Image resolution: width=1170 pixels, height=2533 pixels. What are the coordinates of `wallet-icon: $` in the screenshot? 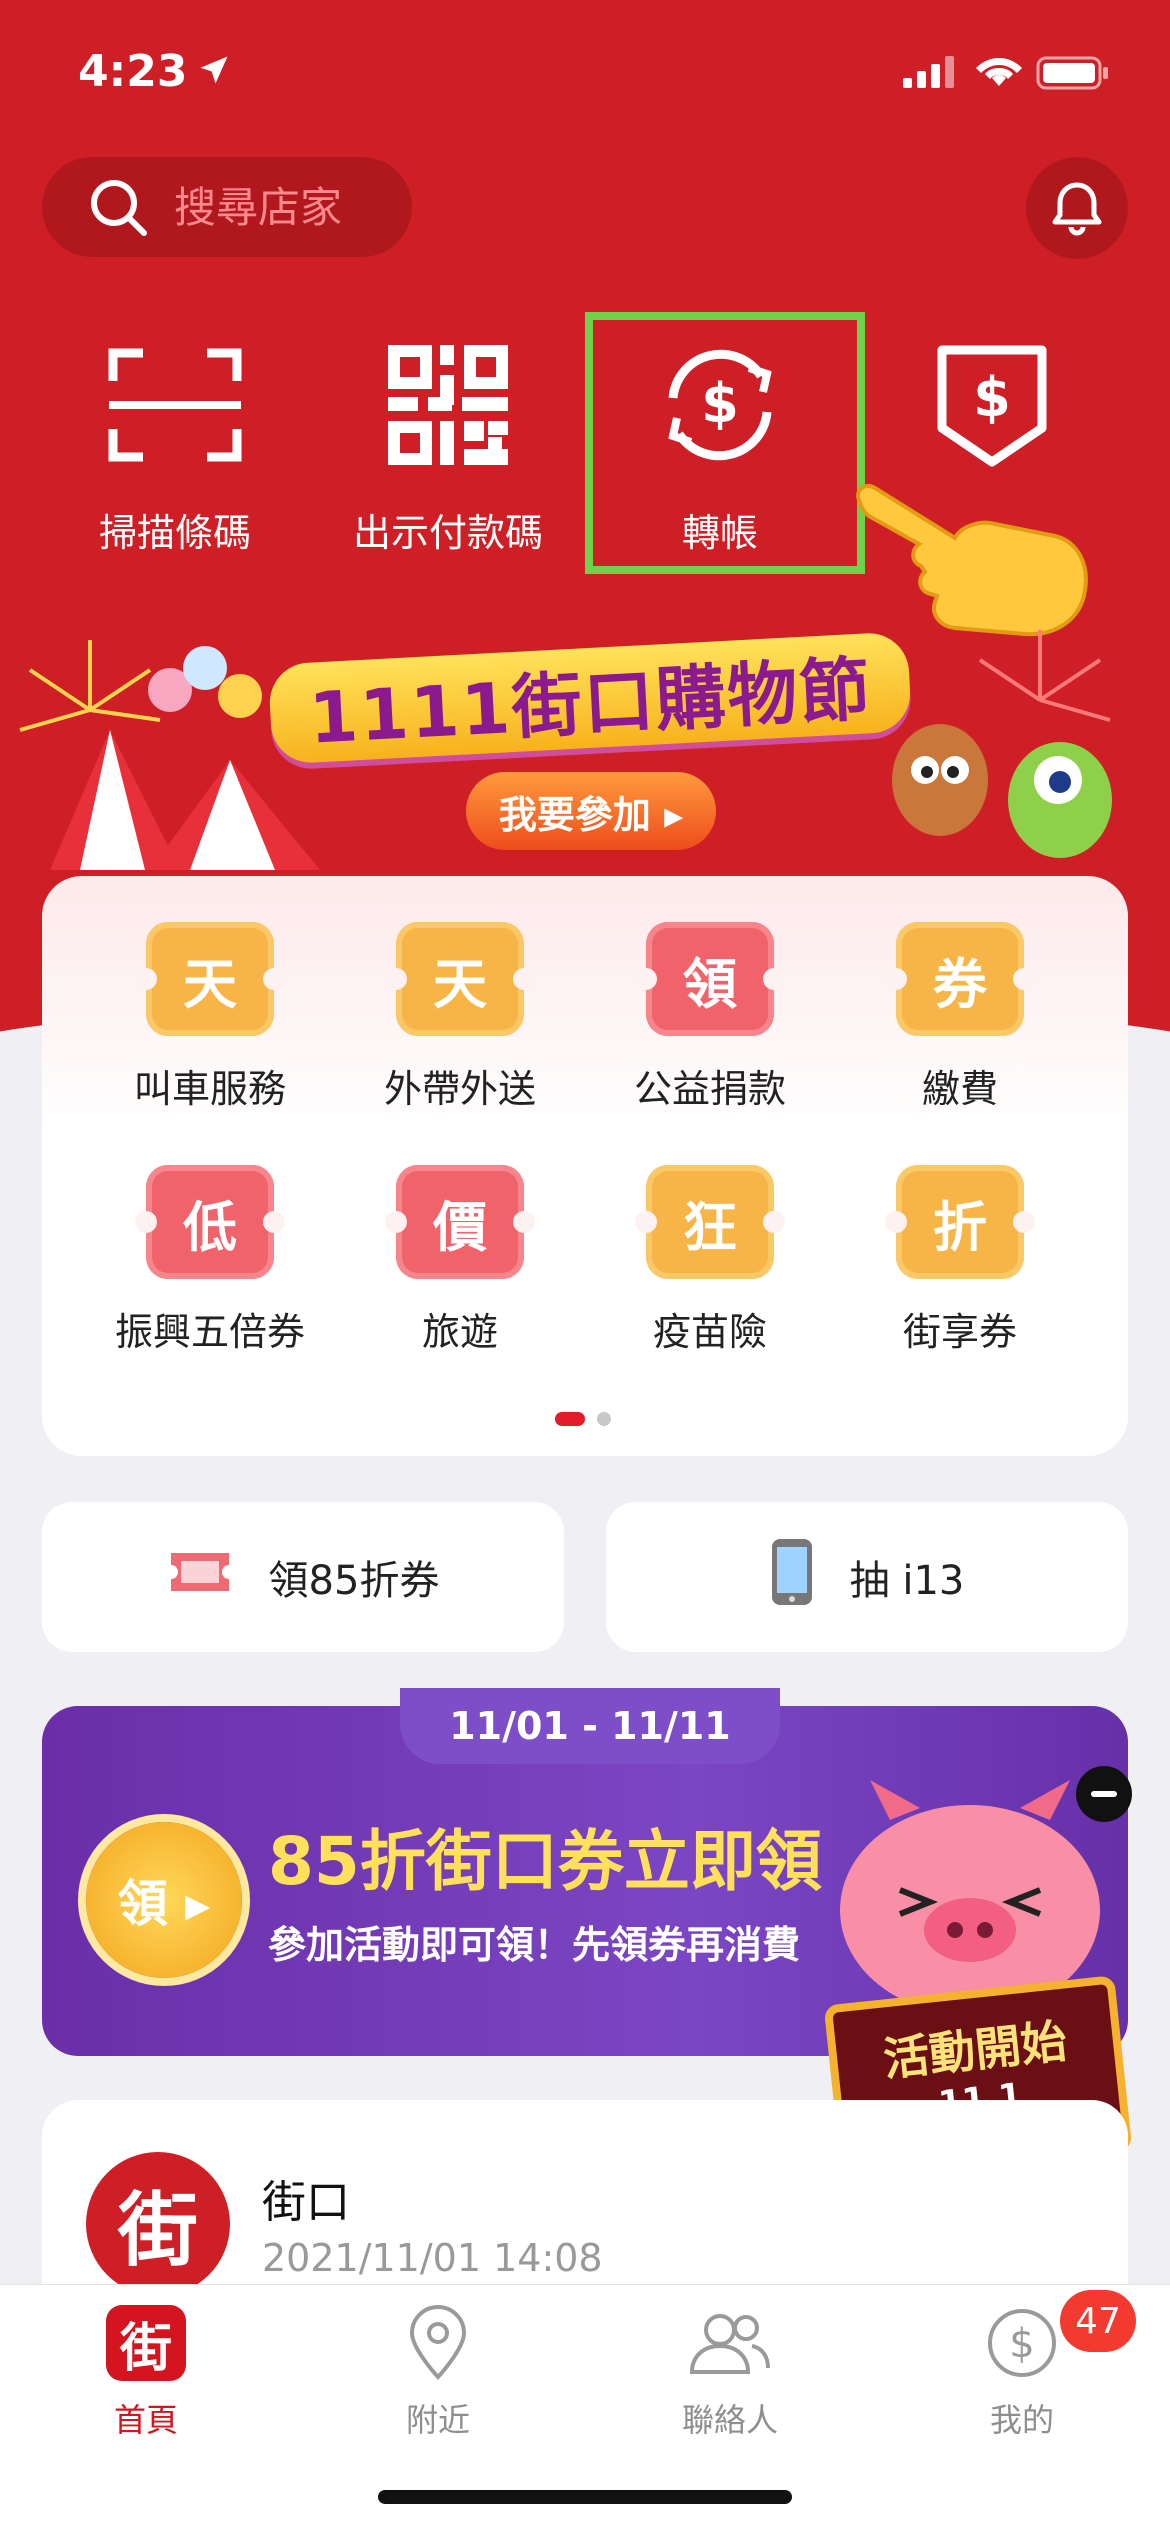 It's located at (1022, 2343).